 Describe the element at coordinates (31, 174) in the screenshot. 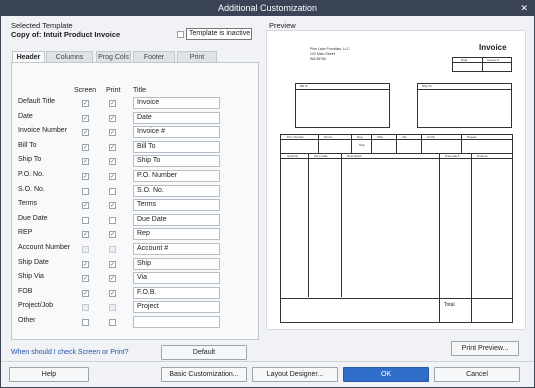

I see `field-label: P.O. No.` at that location.